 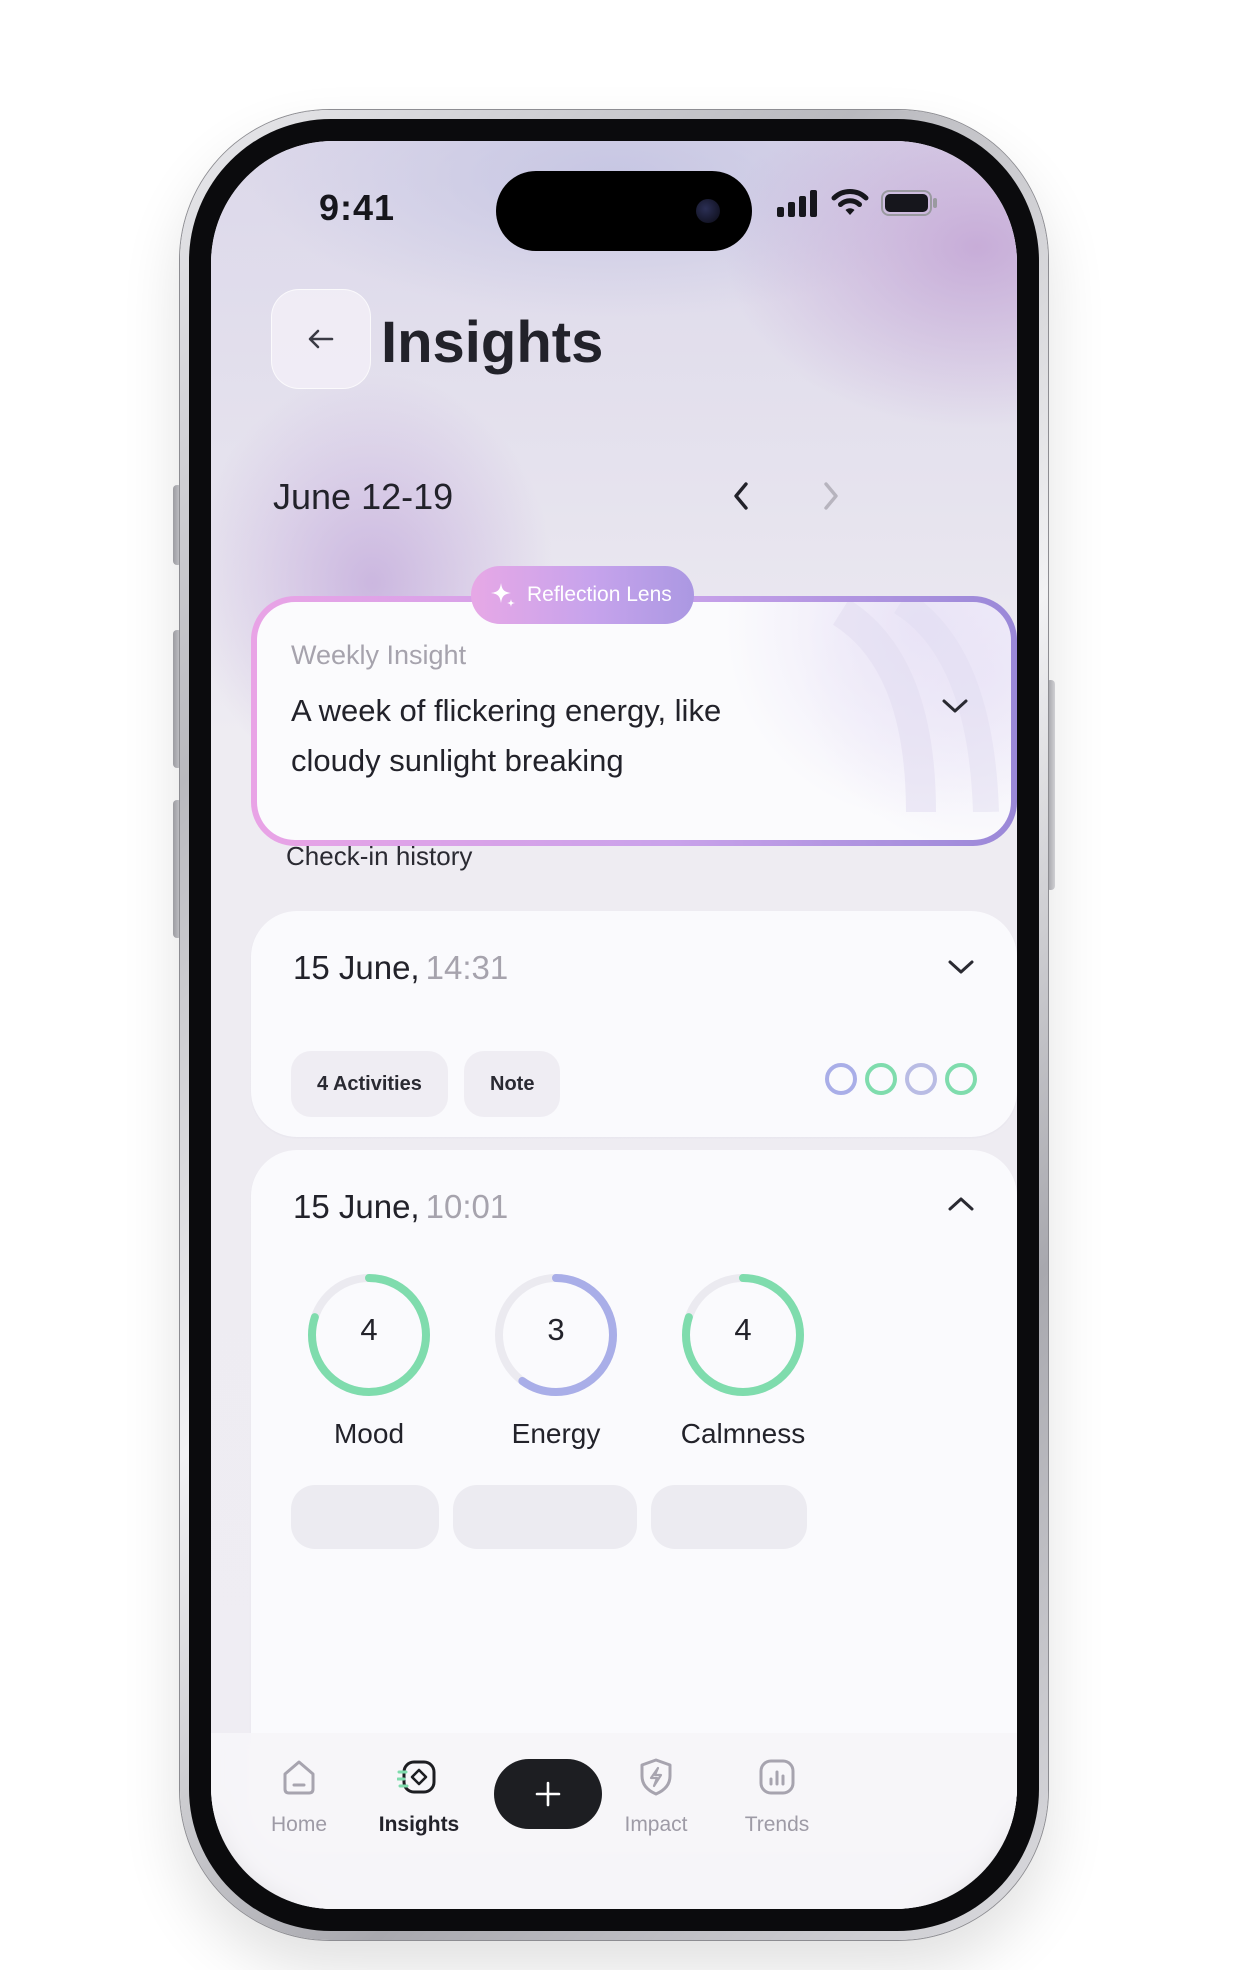 What do you see at coordinates (379, 856) in the screenshot?
I see `check-in-history-title: Check-in history` at bounding box center [379, 856].